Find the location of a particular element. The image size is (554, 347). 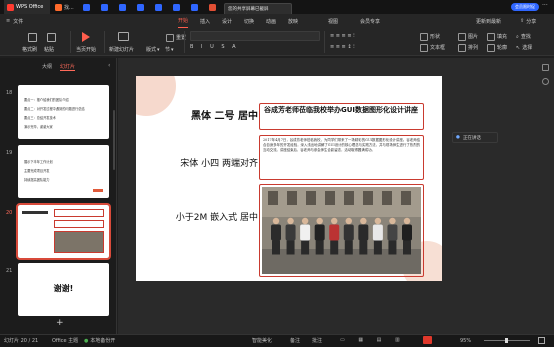

new-slide-button: 新建幻灯片 is located at coordinates (121, 49).